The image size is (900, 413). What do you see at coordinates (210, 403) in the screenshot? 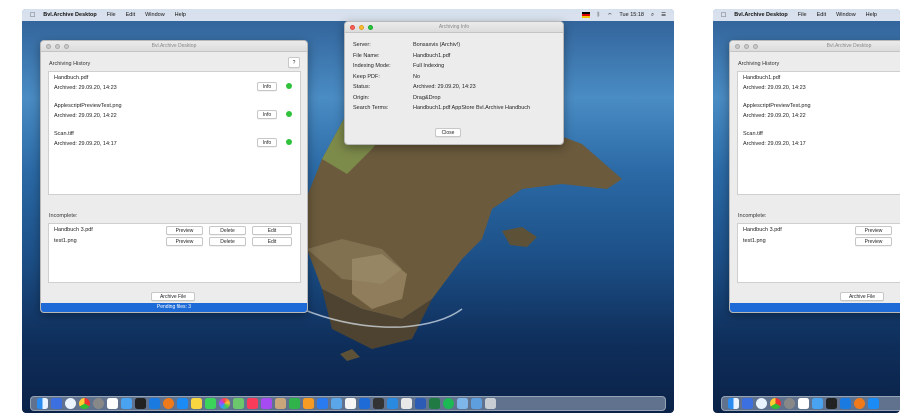
I see `messages-icon` at bounding box center [210, 403].